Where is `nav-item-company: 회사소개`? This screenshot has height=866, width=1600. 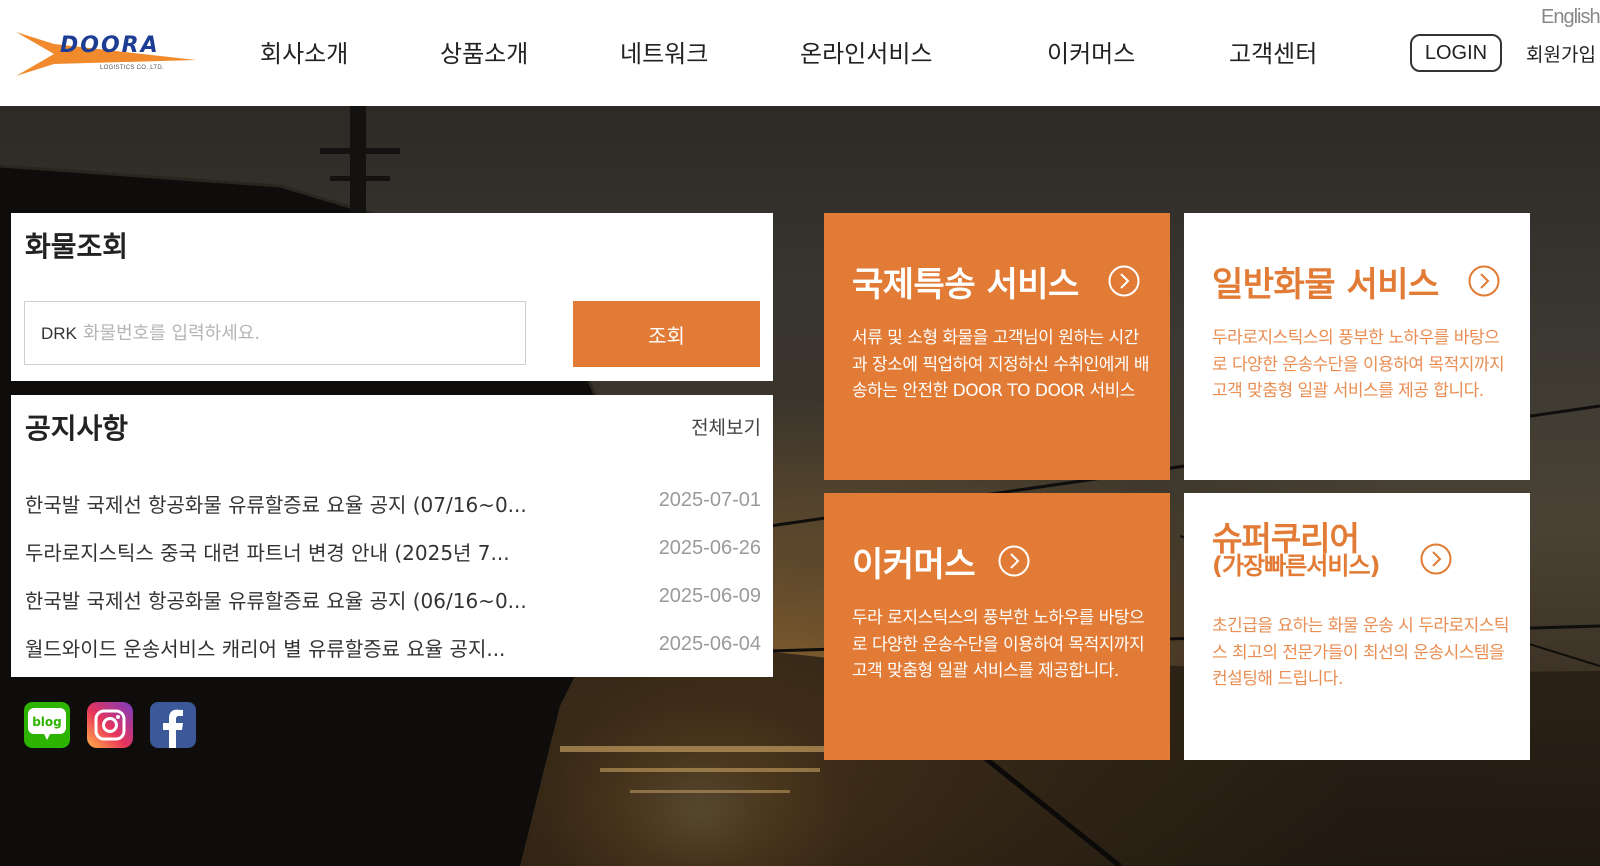 nav-item-company: 회사소개 is located at coordinates (304, 54).